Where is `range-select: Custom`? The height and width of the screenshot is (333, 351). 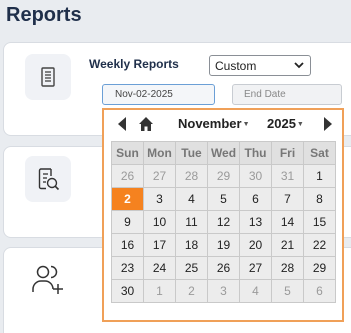
range-select: Custom is located at coordinates (260, 65).